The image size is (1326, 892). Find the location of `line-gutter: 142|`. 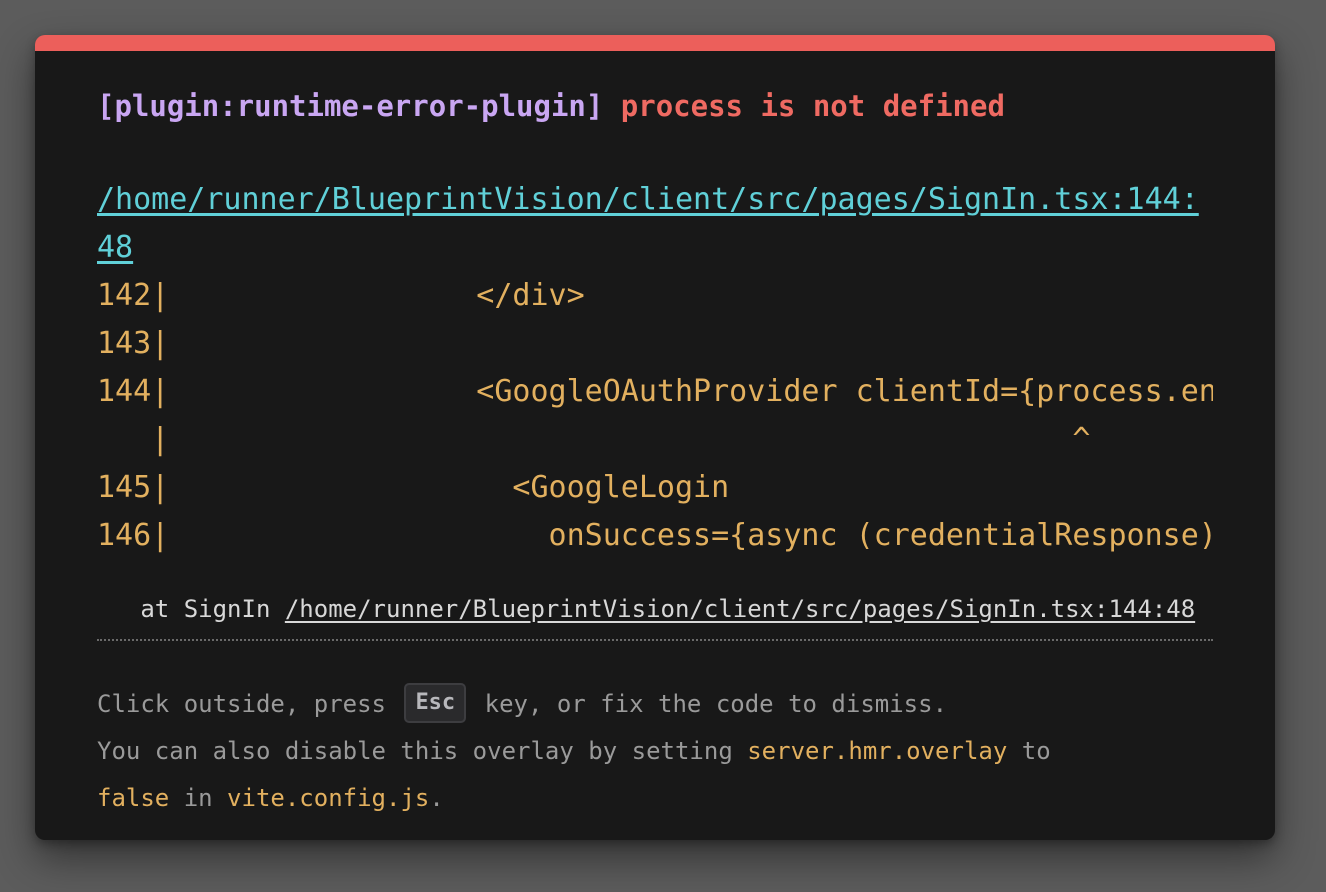

line-gutter: 142| is located at coordinates (133, 295).